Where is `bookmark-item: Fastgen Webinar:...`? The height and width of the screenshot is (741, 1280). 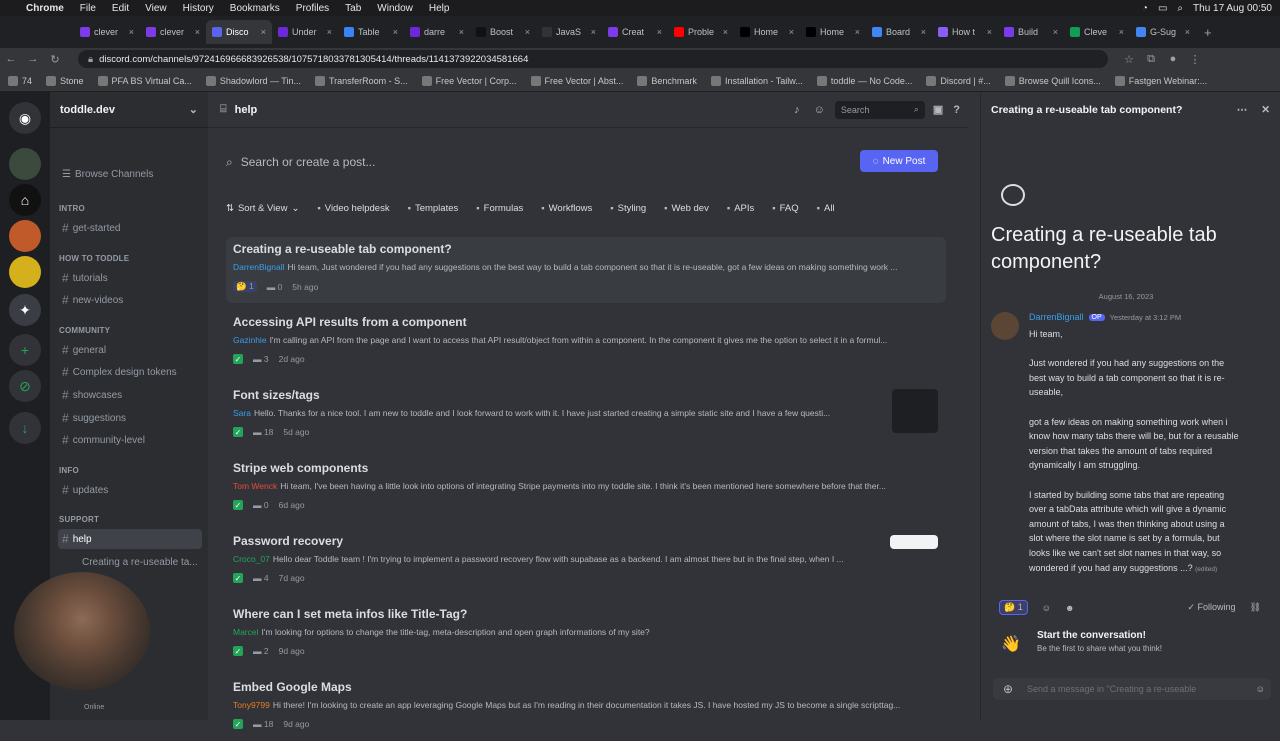 bookmark-item: Fastgen Webinar:... is located at coordinates (1160, 80).